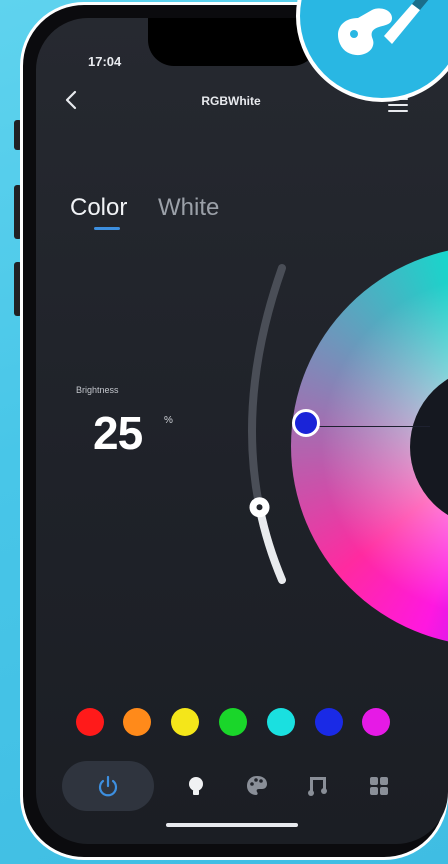  Describe the element at coordinates (281, 722) in the screenshot. I see `swatch-cyan` at that location.